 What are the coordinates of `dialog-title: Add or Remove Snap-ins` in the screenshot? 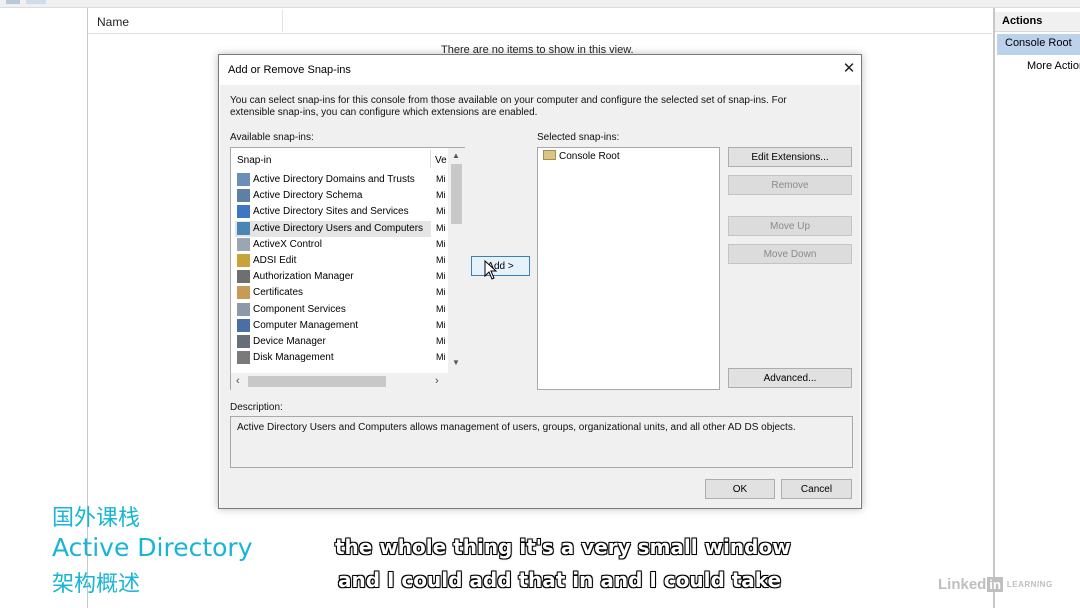 It's located at (289, 70).